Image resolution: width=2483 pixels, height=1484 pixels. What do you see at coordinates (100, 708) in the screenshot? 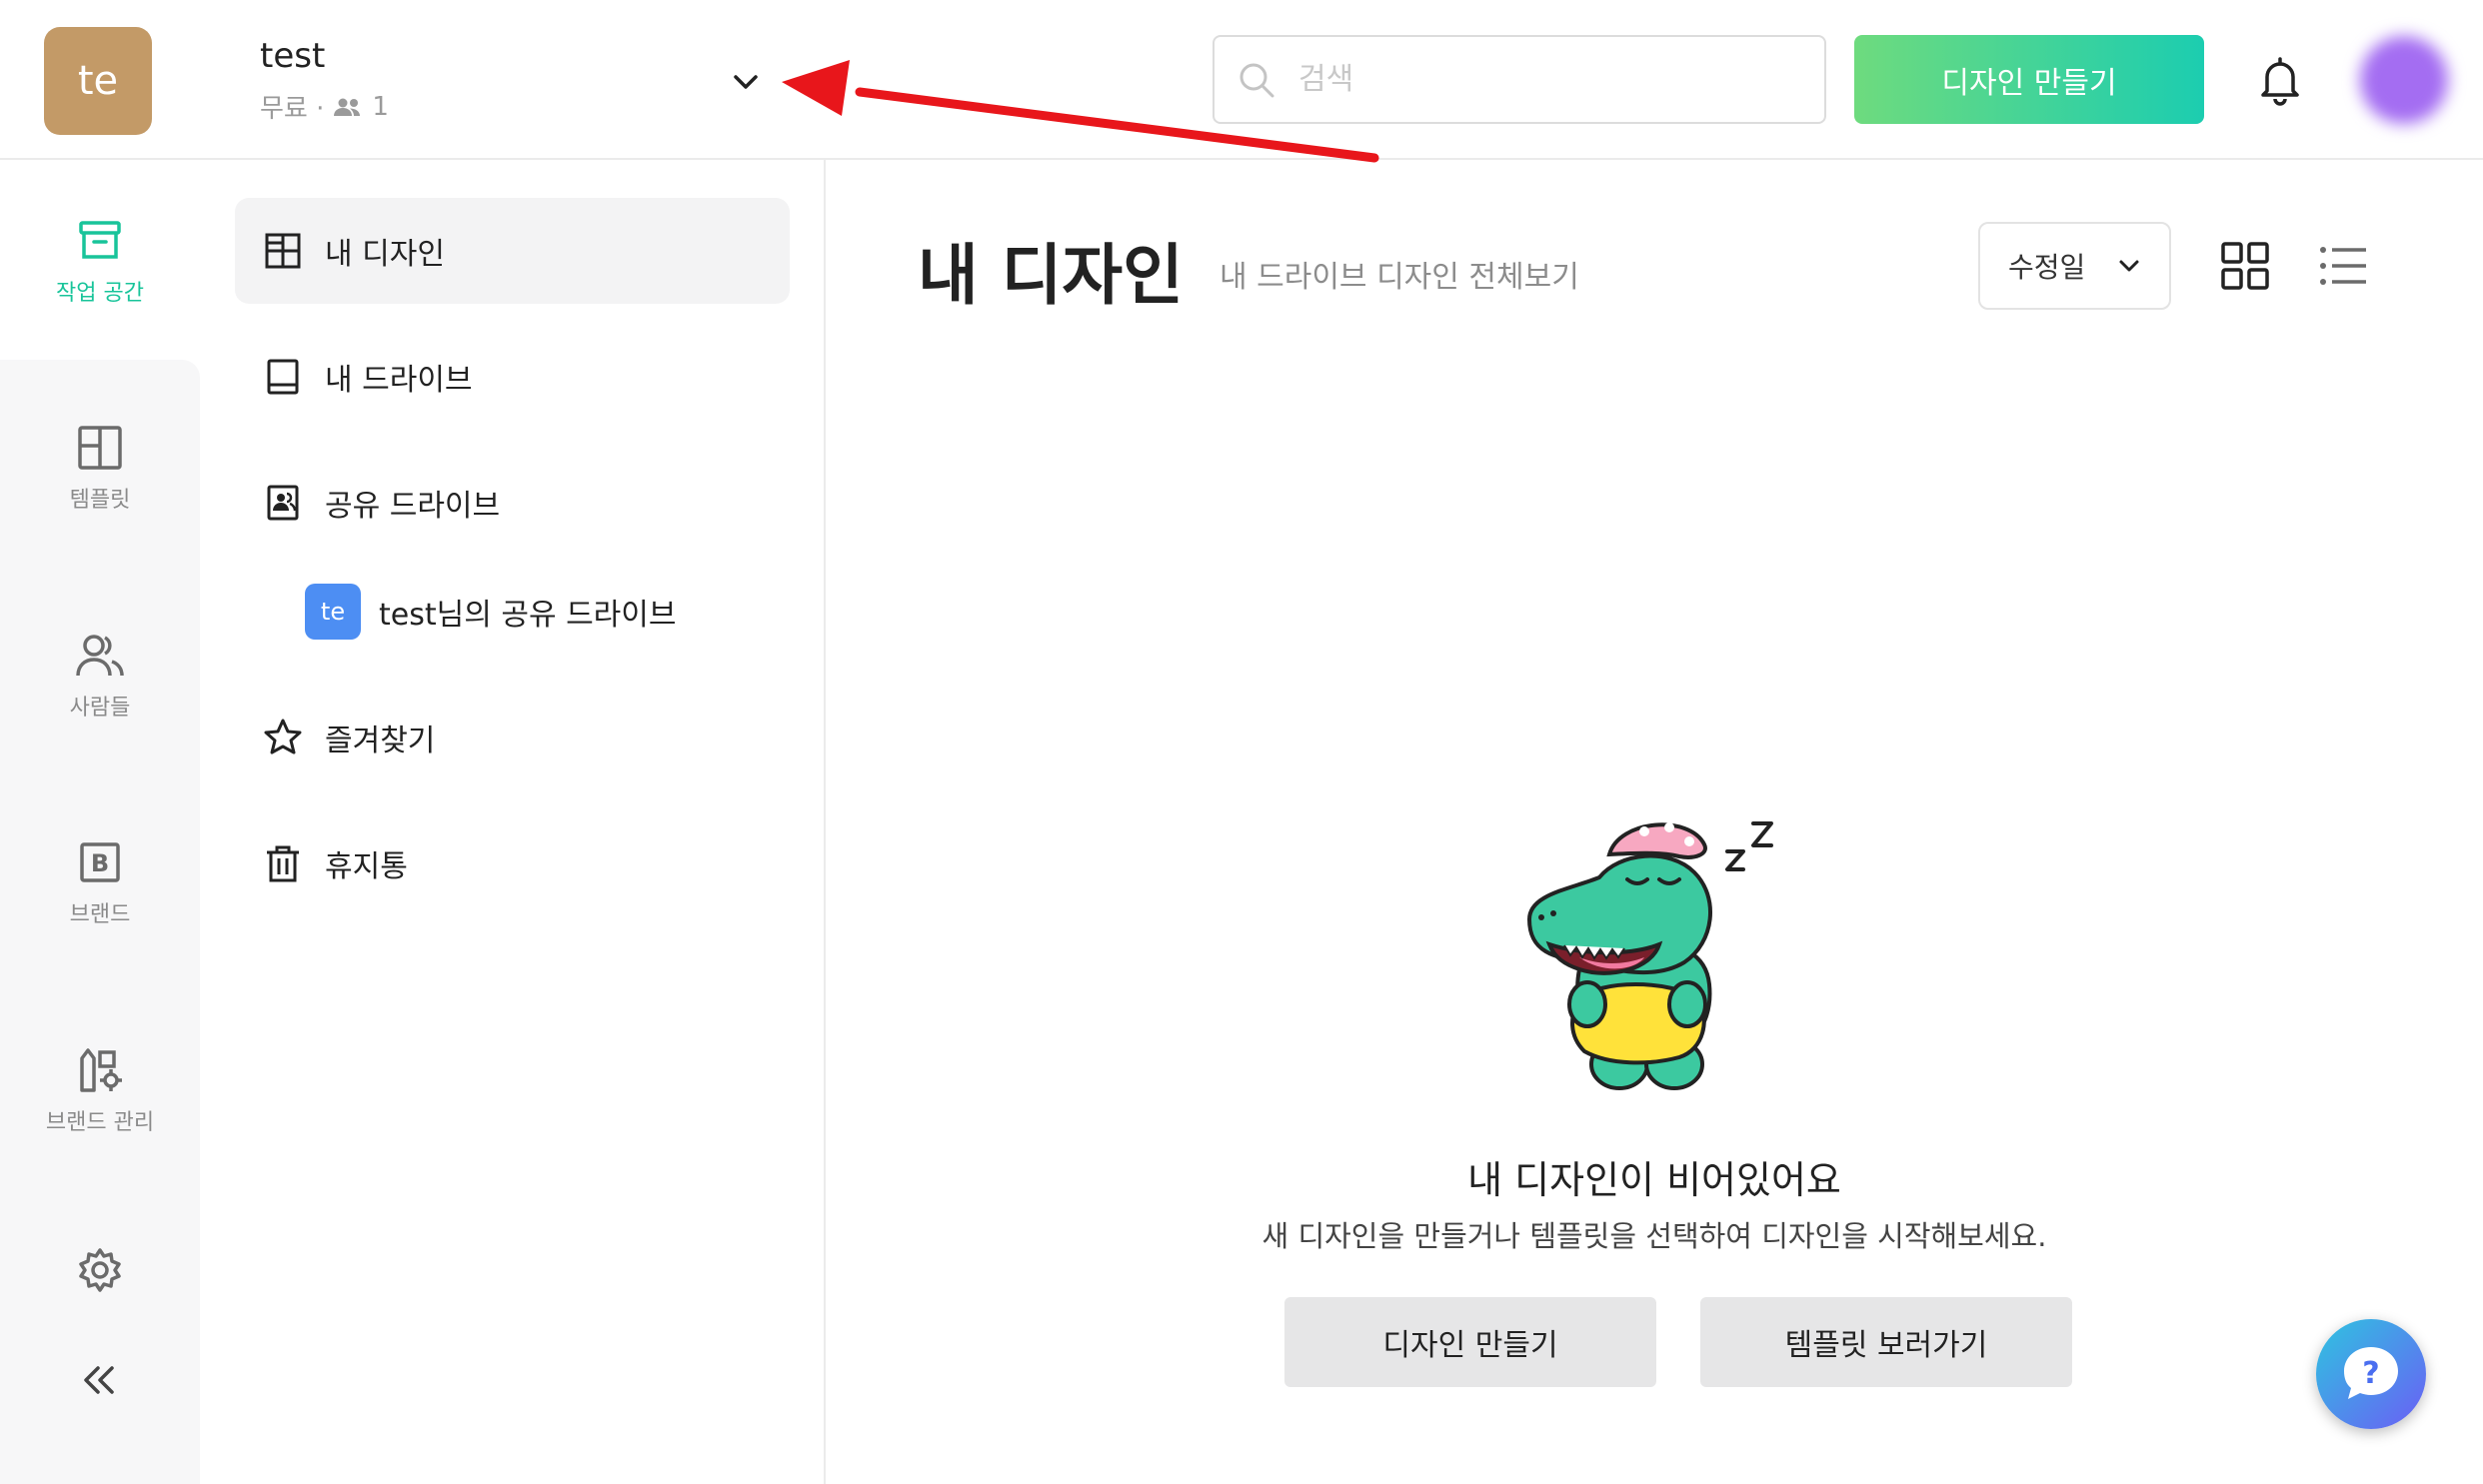
I see `rail-item-label: 사람들` at bounding box center [100, 708].